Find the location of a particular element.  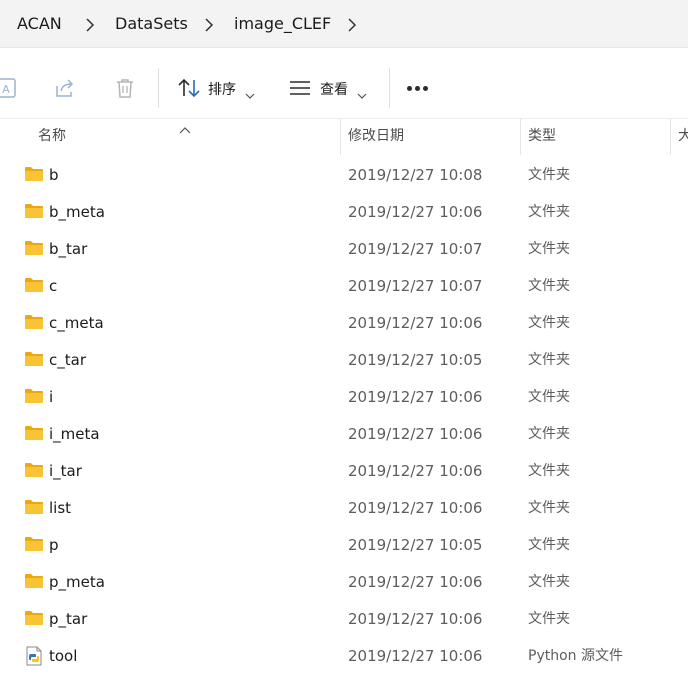

breadcrumb-item-datasets: DataSets is located at coordinates (151, 24).